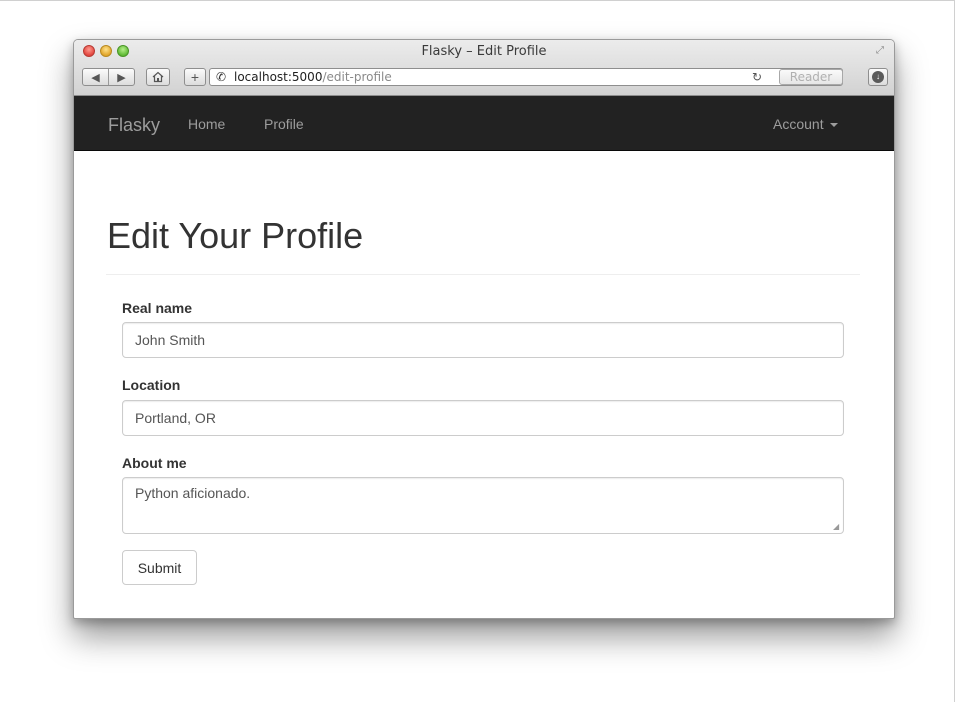 This screenshot has height=702, width=956. What do you see at coordinates (833, 125) in the screenshot?
I see `caret-down-icon` at bounding box center [833, 125].